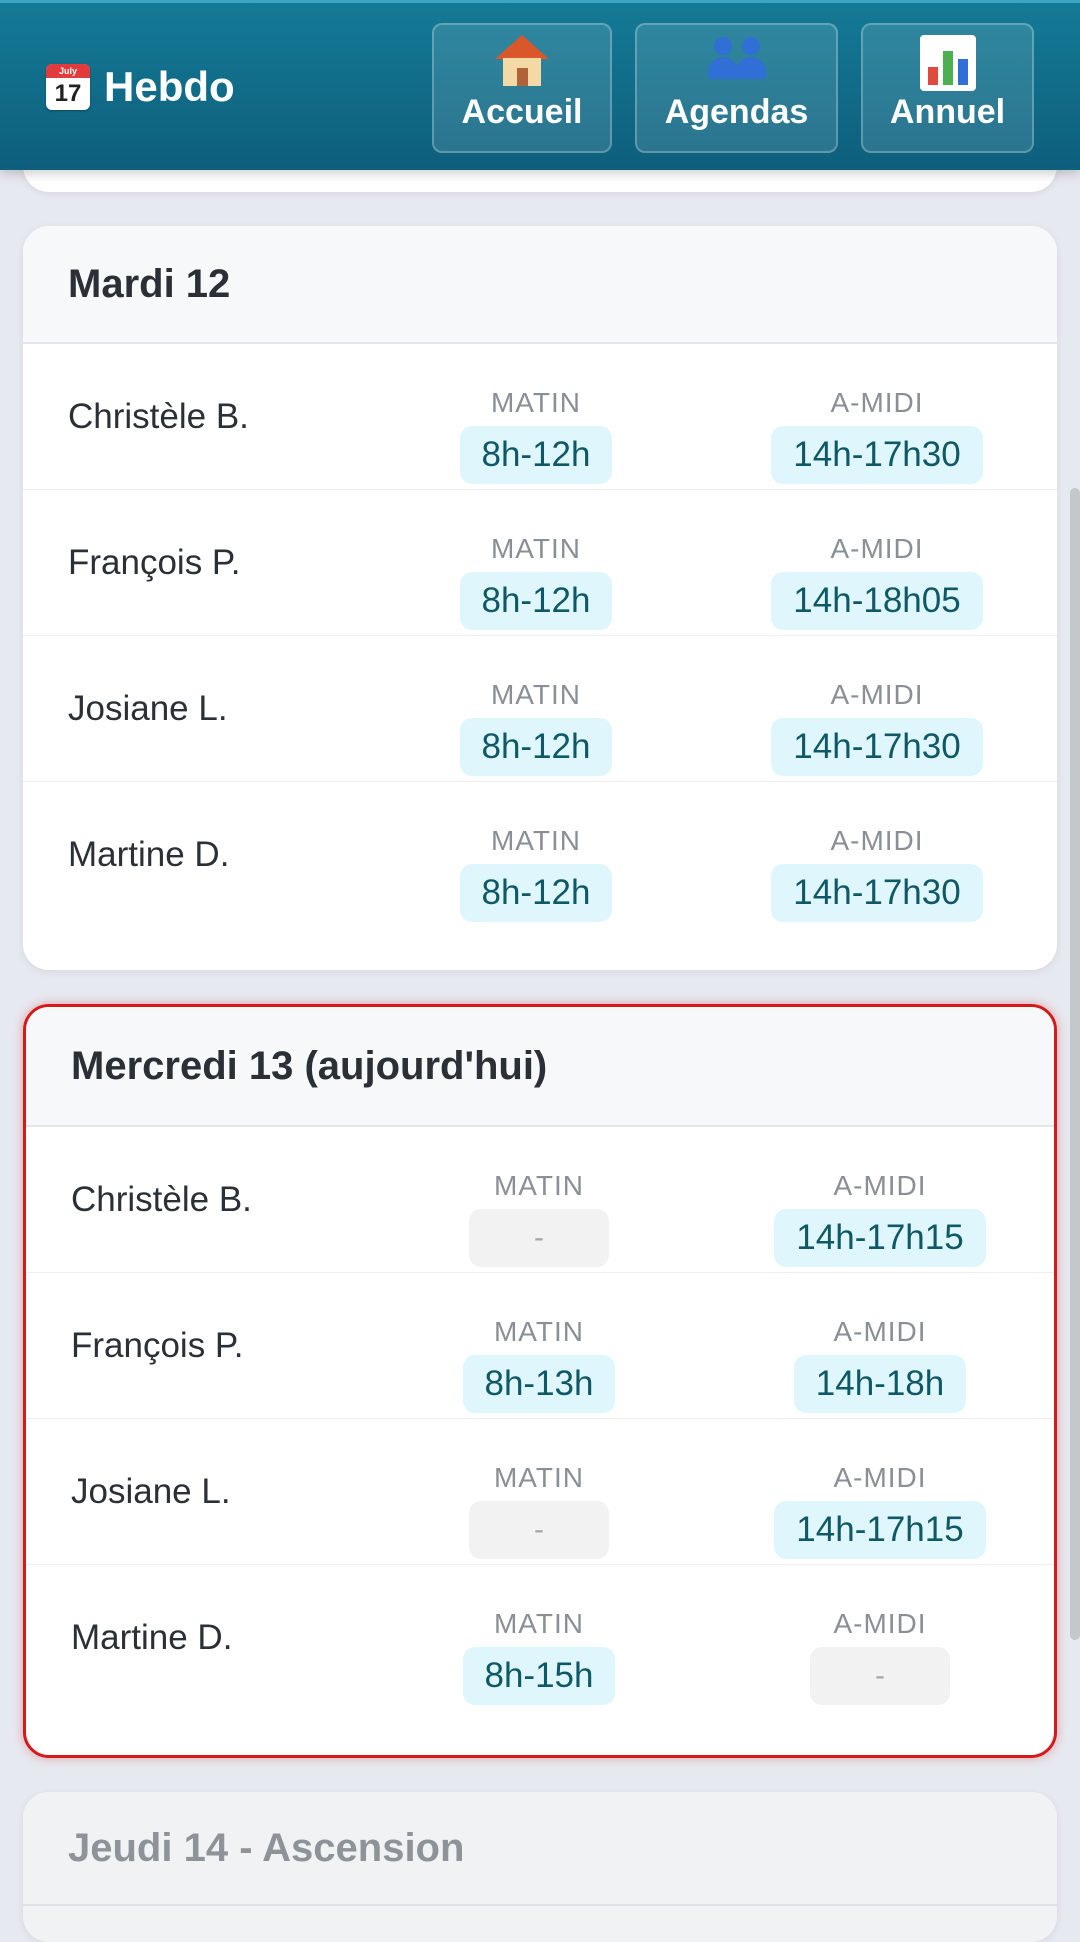 This screenshot has width=1080, height=1942. I want to click on bar-chart-icon, so click(947, 63).